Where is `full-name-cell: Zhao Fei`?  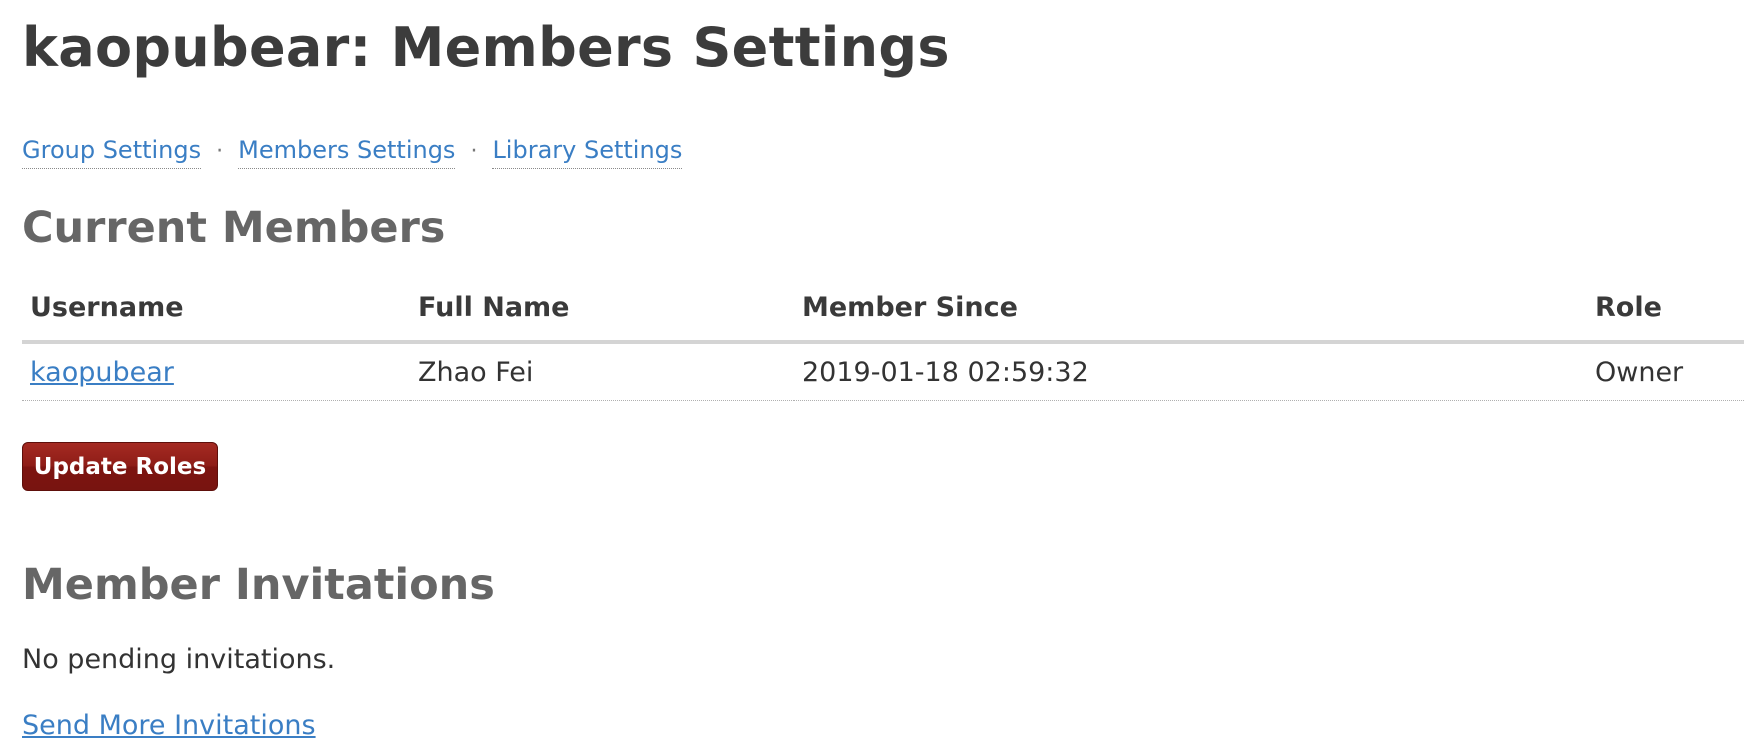
full-name-cell: Zhao Fei is located at coordinates (602, 371).